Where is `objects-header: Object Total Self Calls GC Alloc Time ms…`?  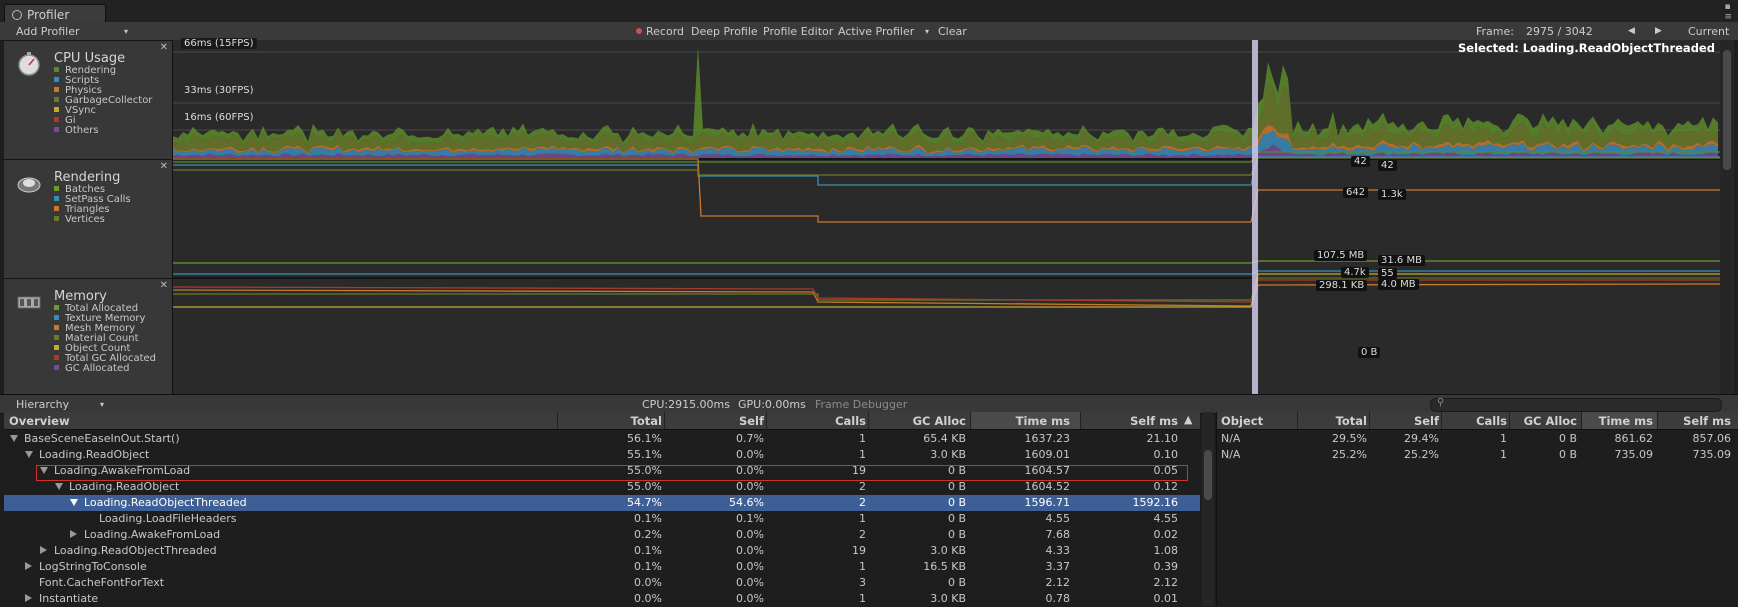 objects-header: Object Total Self Calls GC Alloc Time ms… is located at coordinates (1477, 421).